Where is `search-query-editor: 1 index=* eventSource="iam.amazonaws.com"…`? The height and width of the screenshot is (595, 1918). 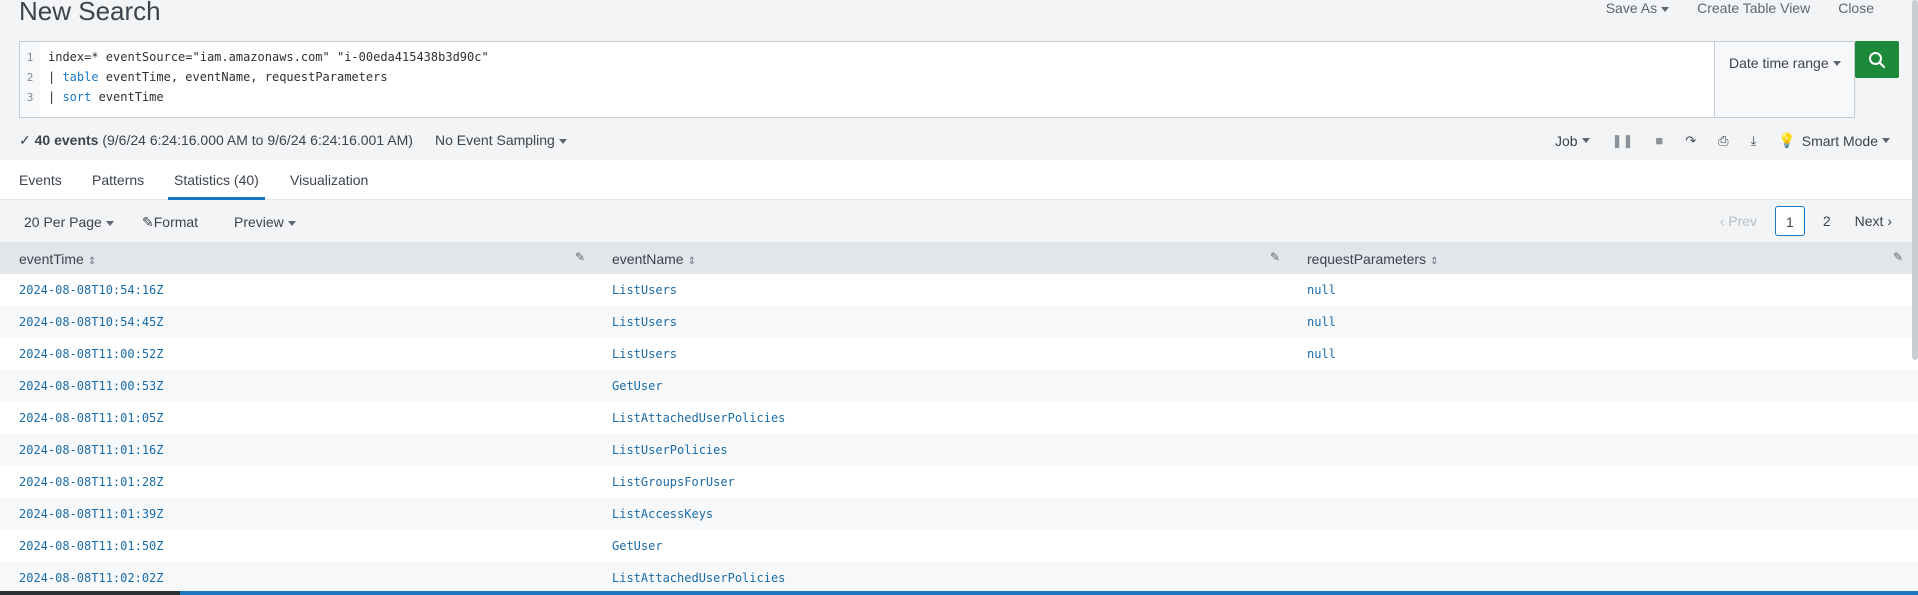 search-query-editor: 1 index=* eventSource="iam.amazonaws.com"… is located at coordinates (867, 79).